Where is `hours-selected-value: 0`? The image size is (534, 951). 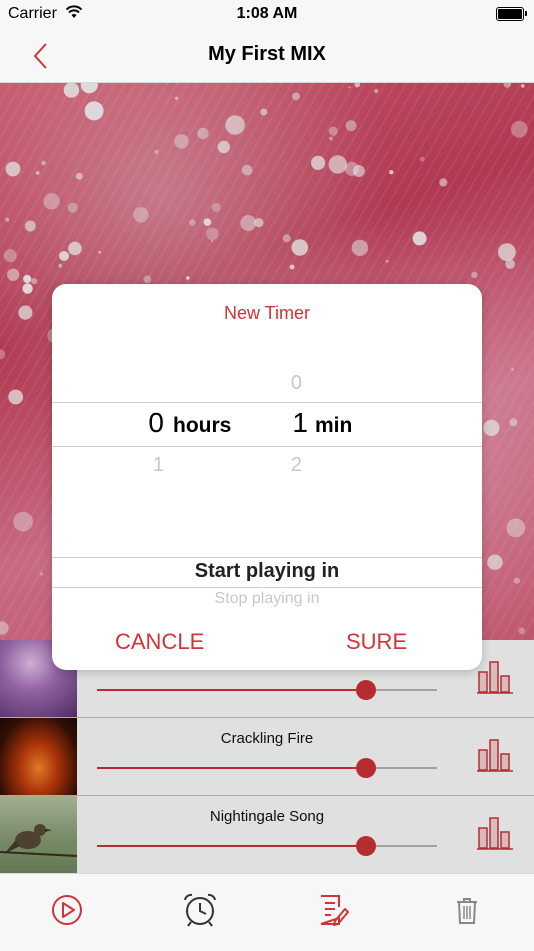
hours-selected-value: 0 is located at coordinates (144, 423).